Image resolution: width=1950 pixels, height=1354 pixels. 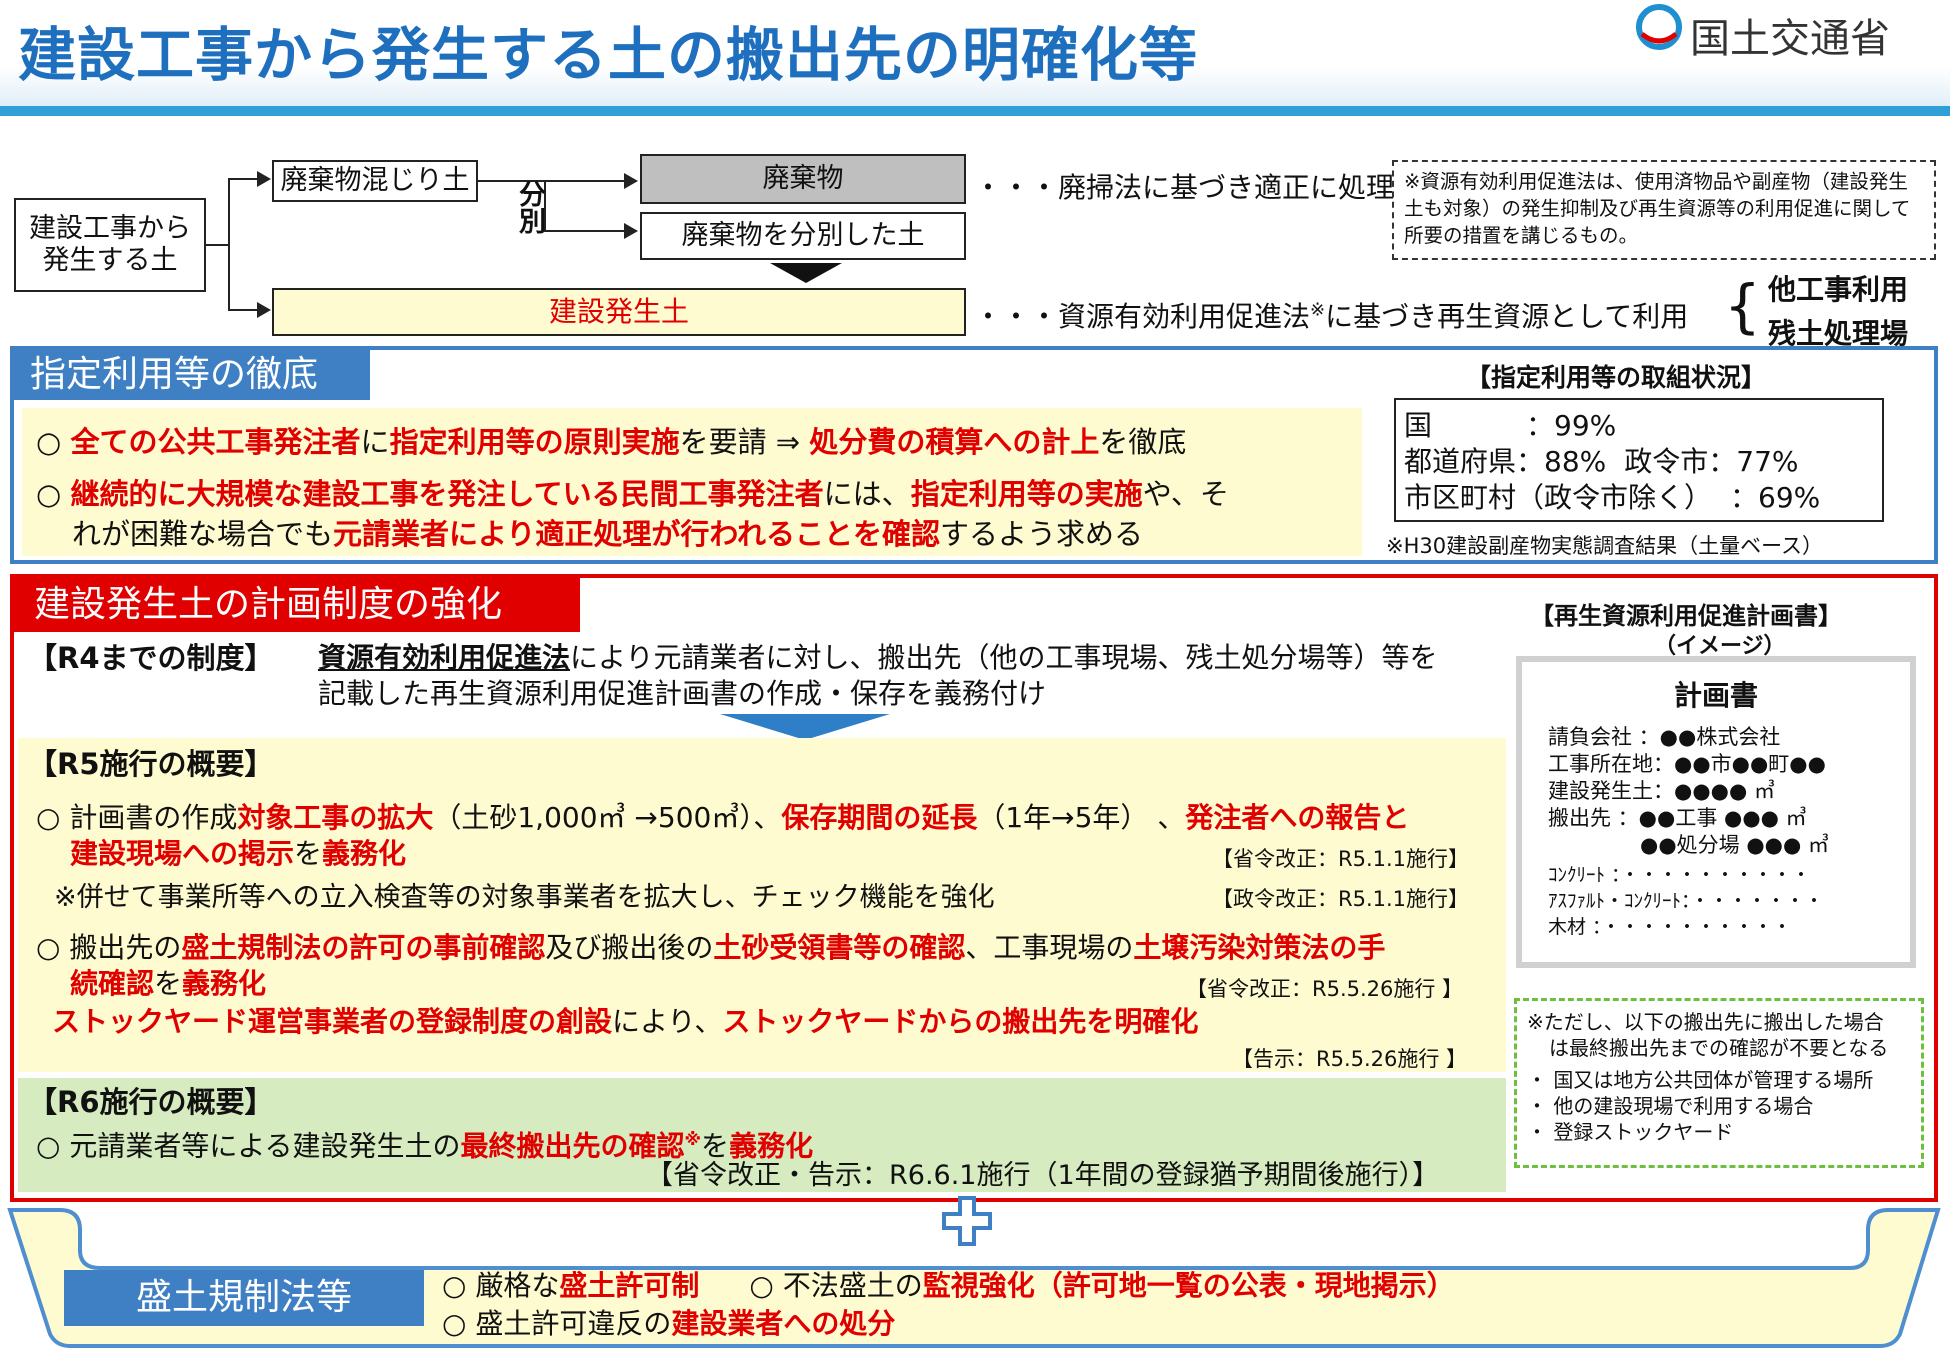 What do you see at coordinates (978, 1285) in the screenshot?
I see `t: 監視強化` at bounding box center [978, 1285].